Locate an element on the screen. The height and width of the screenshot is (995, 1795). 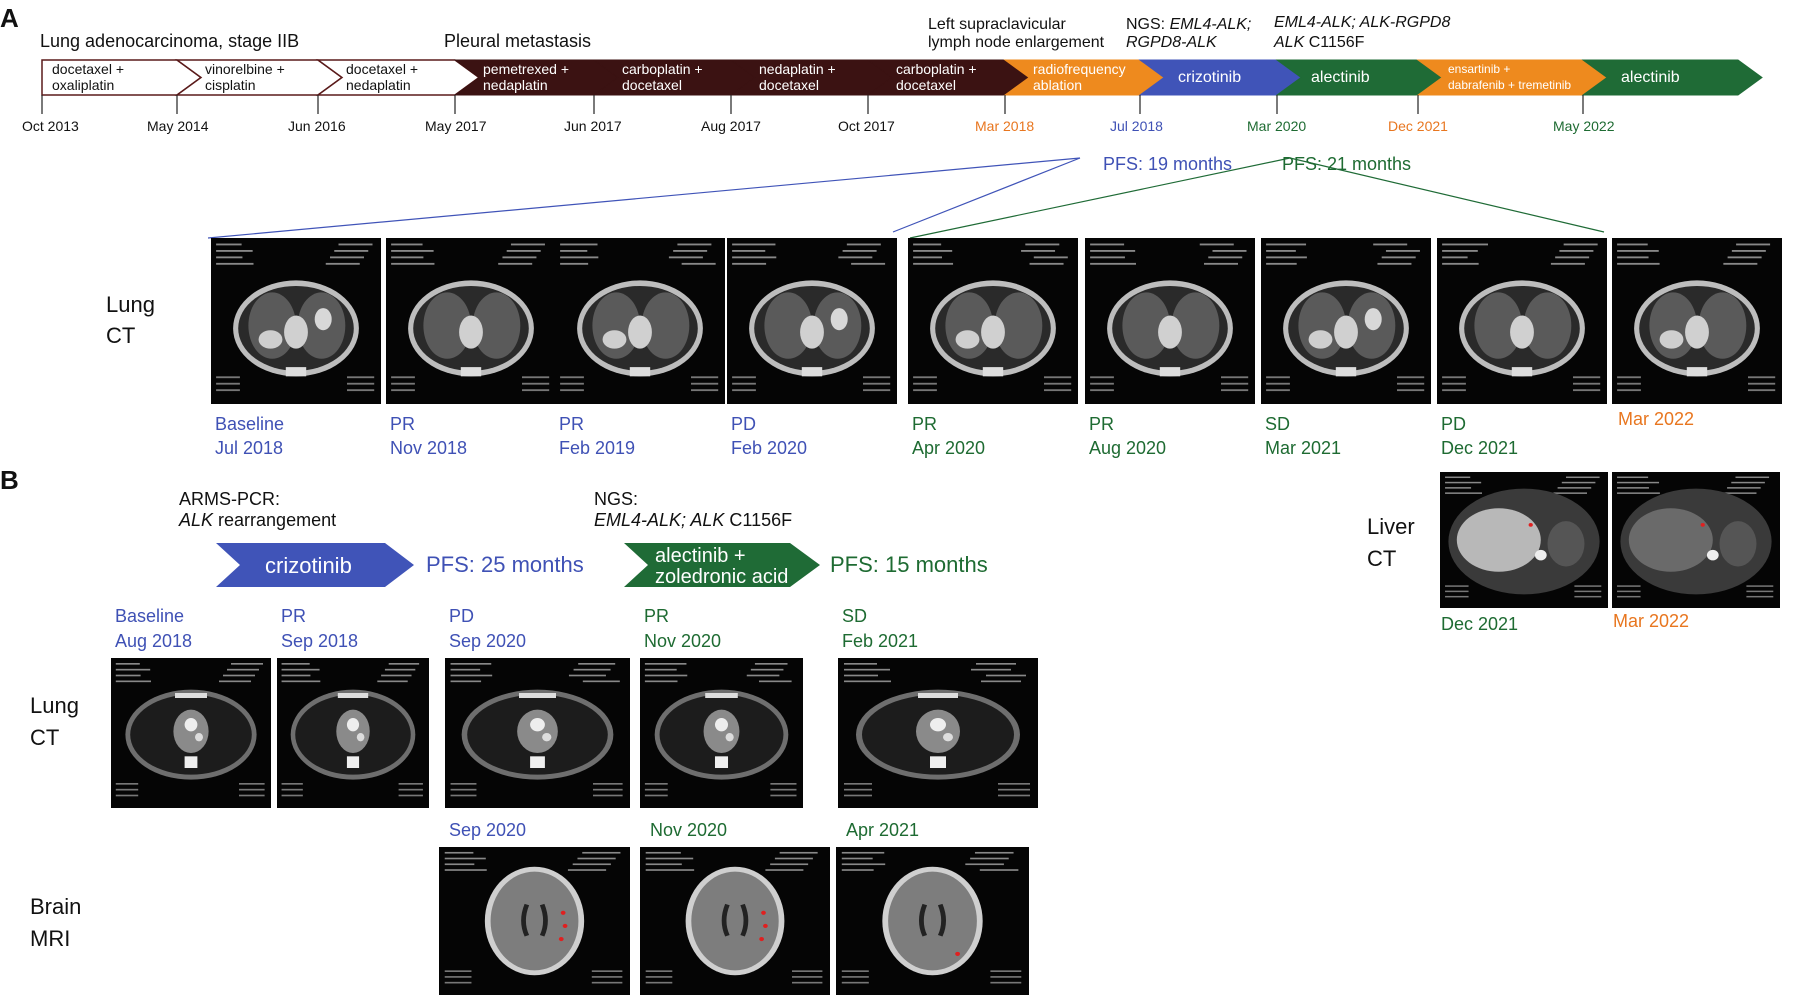
panel-b-lung-date-1: Aug 2018 is located at coordinates (154, 641).